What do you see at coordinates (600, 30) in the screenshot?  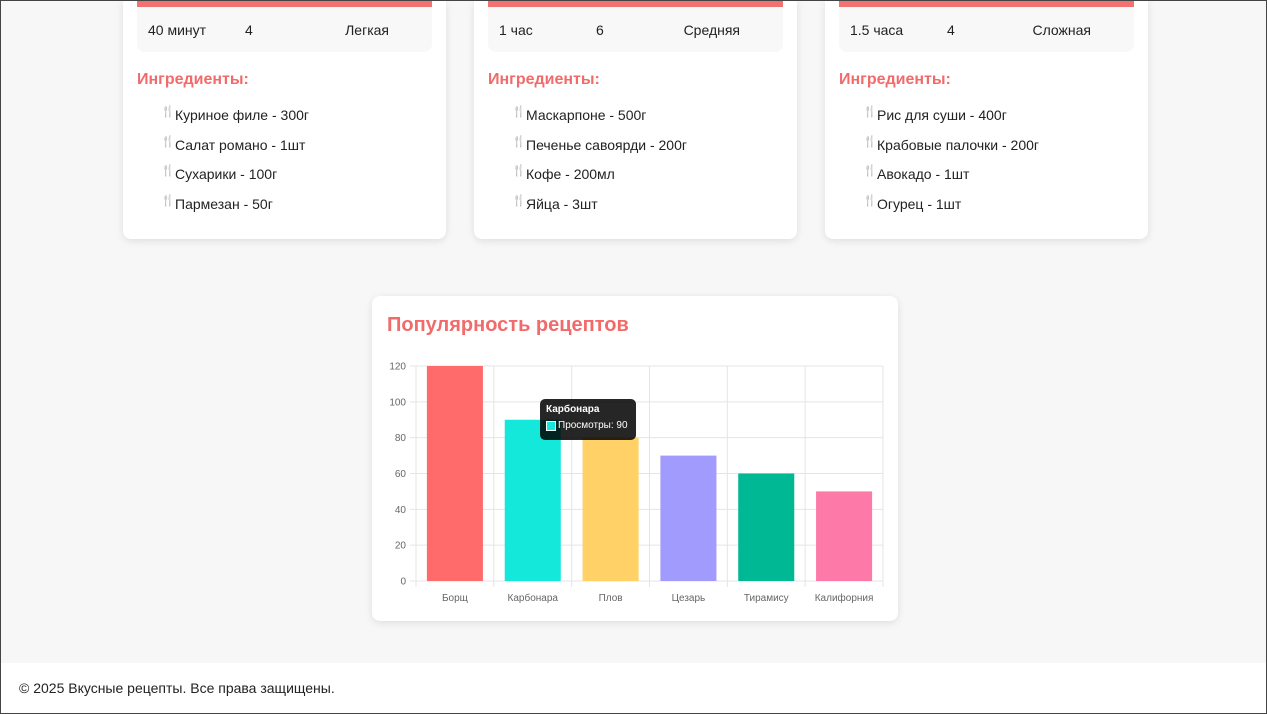 I see `servings: 6` at bounding box center [600, 30].